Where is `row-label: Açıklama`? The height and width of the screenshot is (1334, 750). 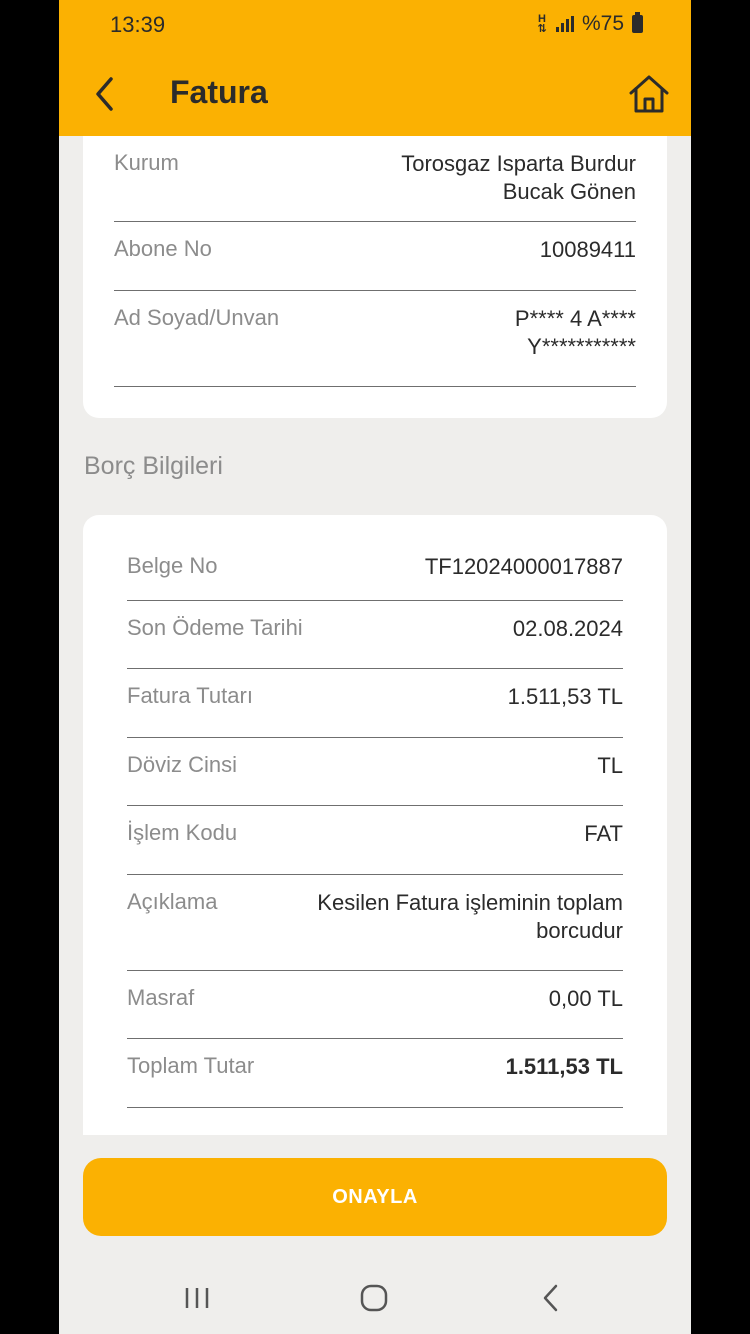
row-label: Açıklama is located at coordinates (172, 901).